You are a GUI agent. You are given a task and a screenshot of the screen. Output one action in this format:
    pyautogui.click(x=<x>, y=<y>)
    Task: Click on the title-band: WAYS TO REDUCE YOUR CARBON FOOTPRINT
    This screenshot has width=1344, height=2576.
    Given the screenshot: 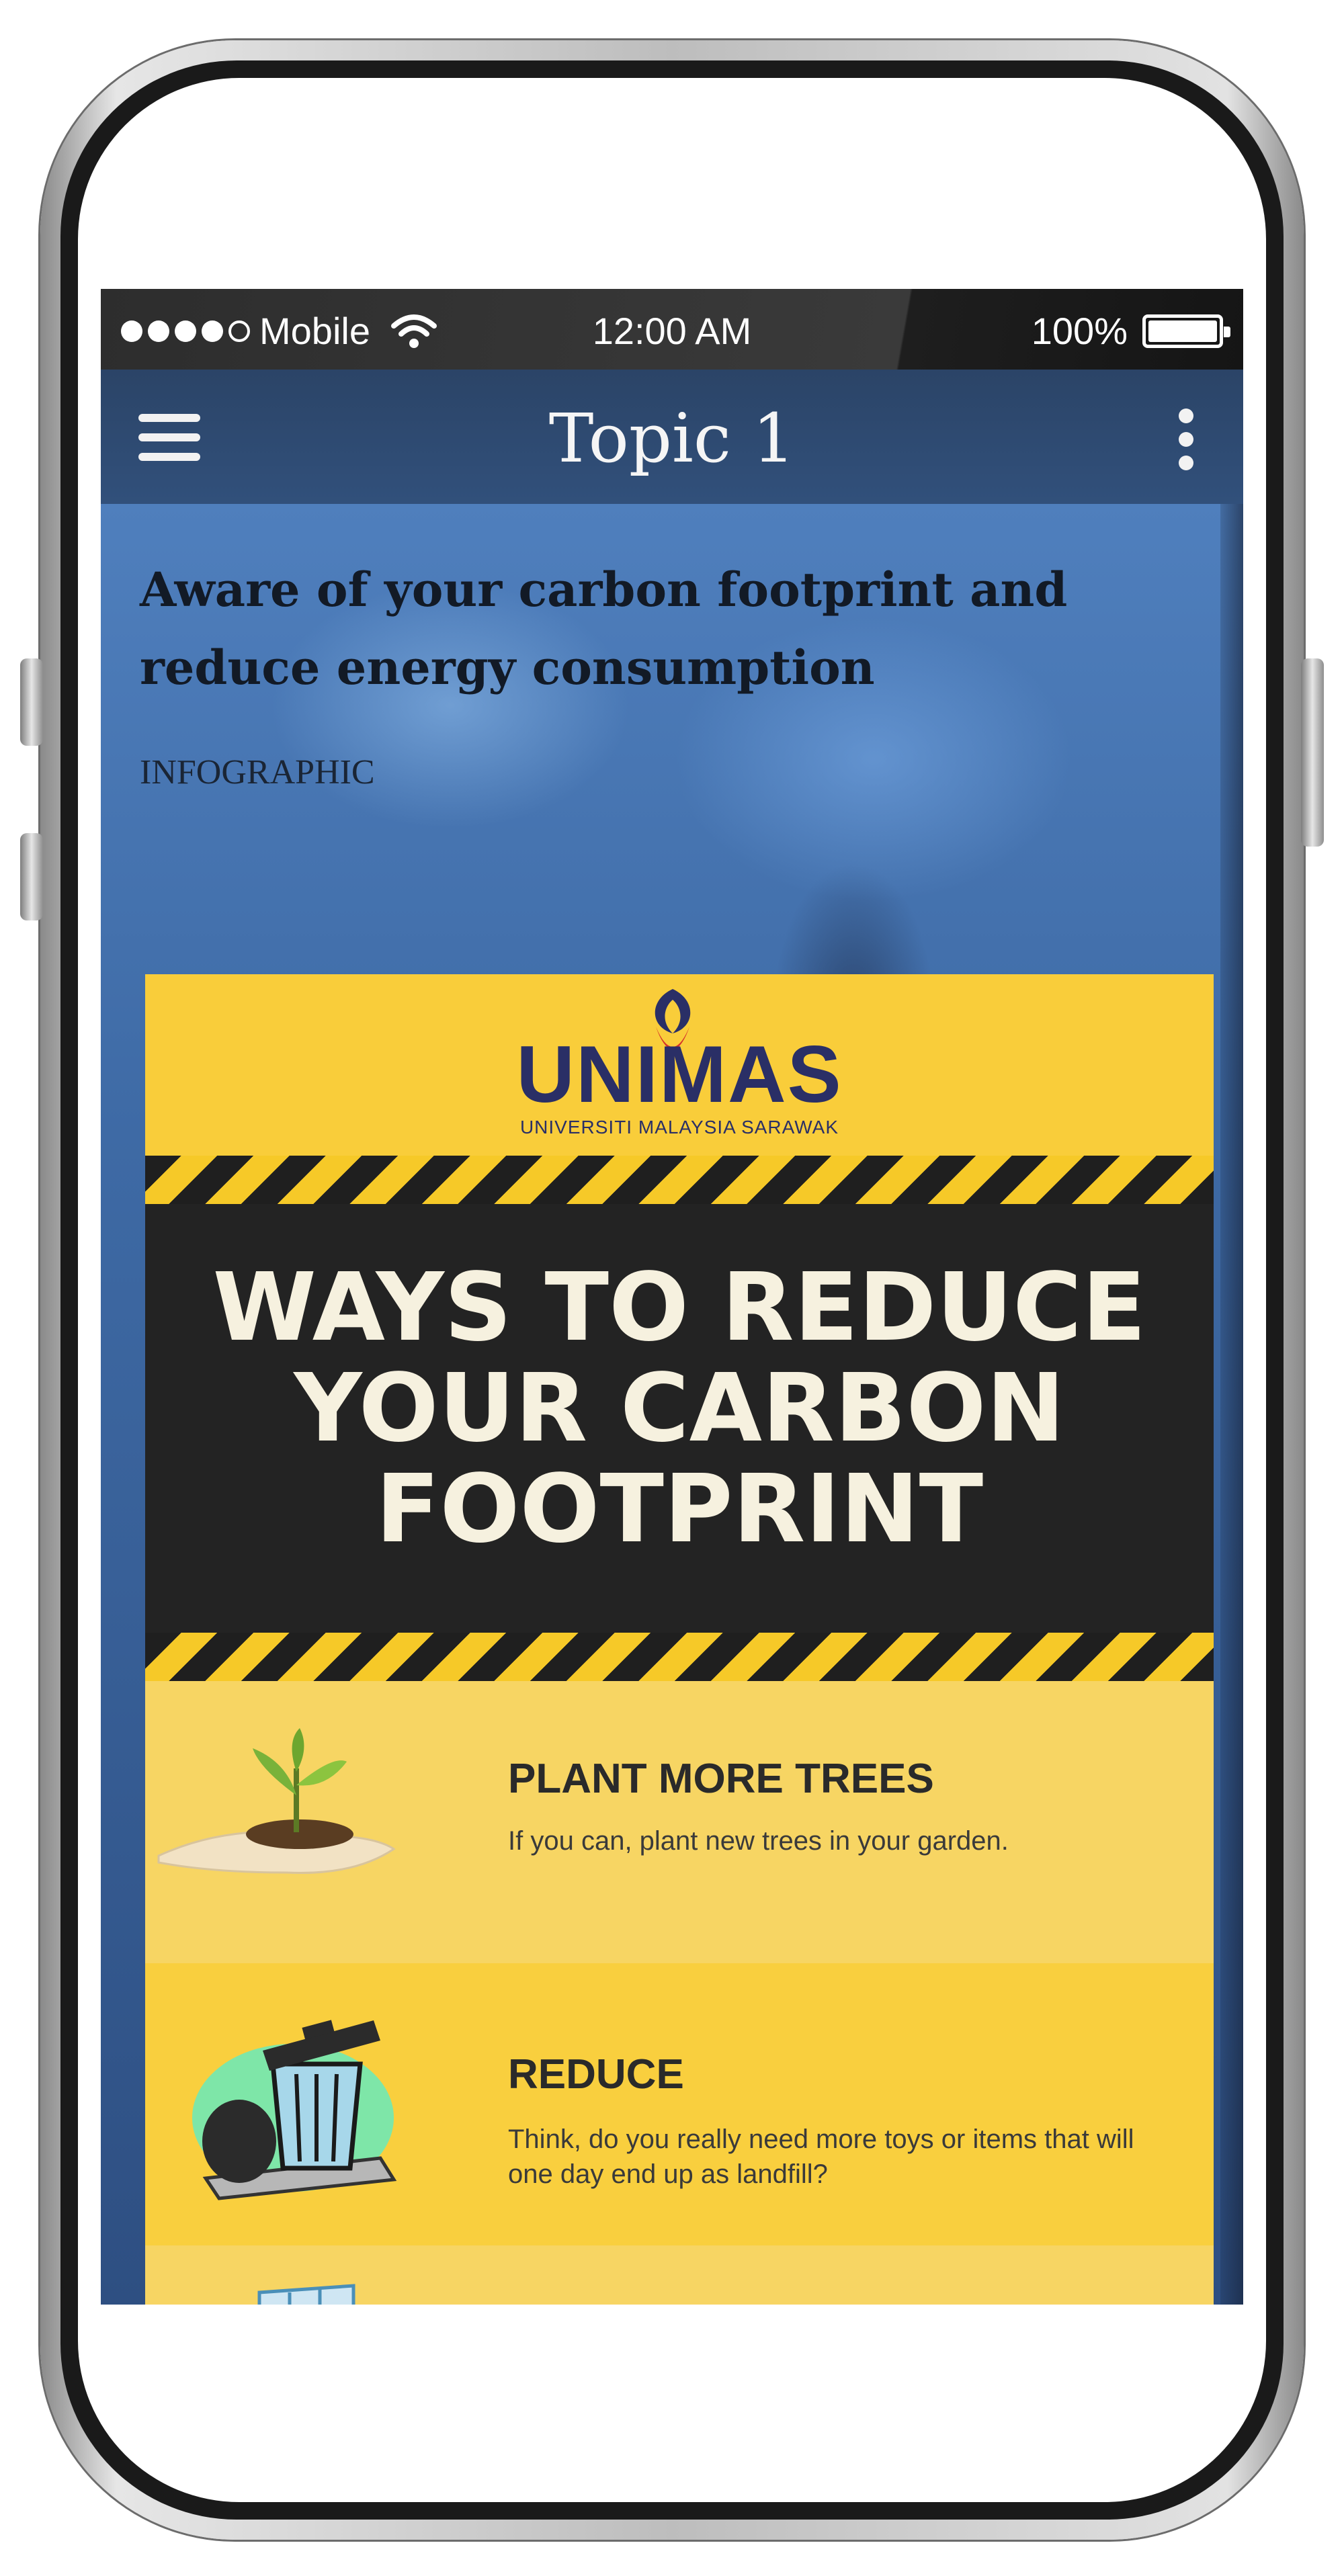 What is the action you would take?
    pyautogui.click(x=680, y=1418)
    